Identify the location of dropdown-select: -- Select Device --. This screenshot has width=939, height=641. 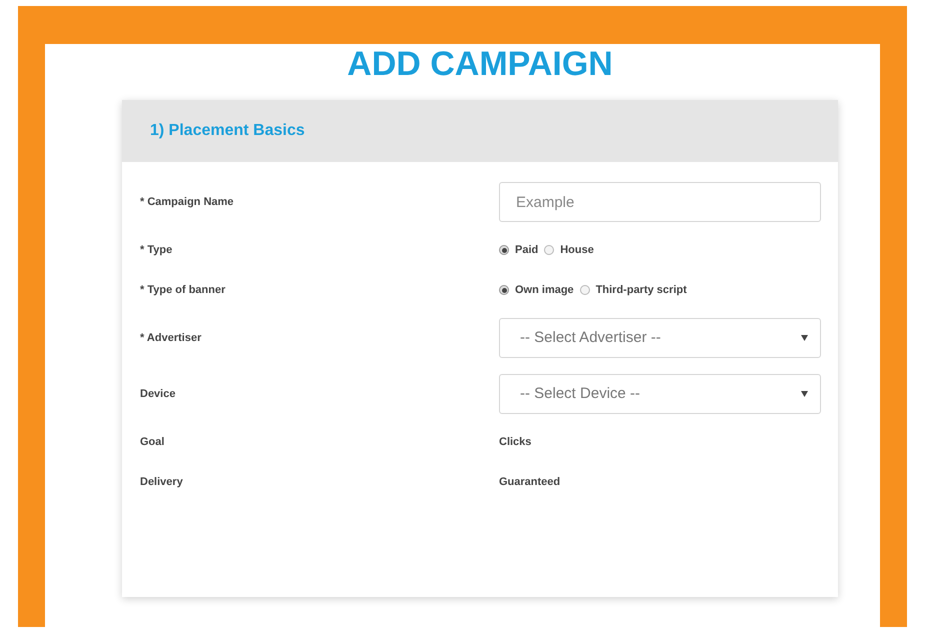
(660, 394).